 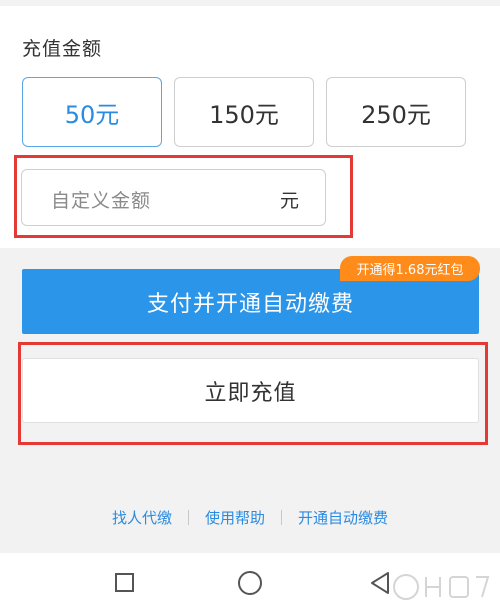 I want to click on footer-links: 找人代缴 使用帮助 开通自动缴费, so click(x=250, y=517).